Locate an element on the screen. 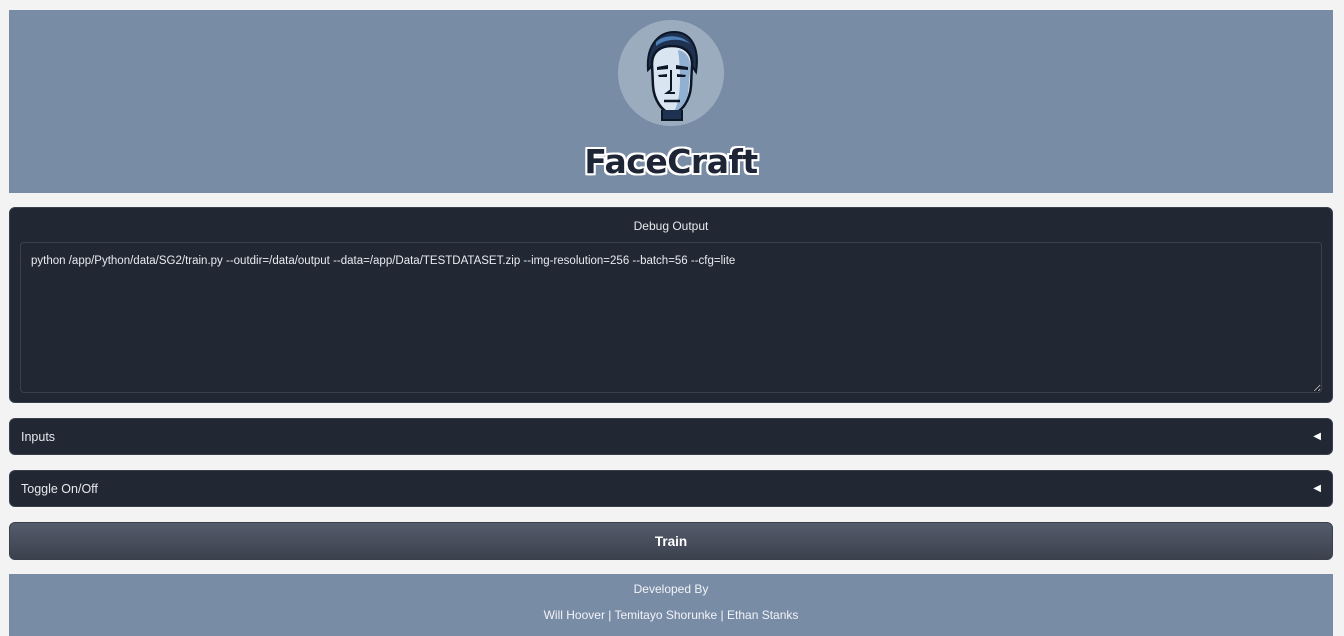 The width and height of the screenshot is (1344, 636). train-button: Train is located at coordinates (671, 541).